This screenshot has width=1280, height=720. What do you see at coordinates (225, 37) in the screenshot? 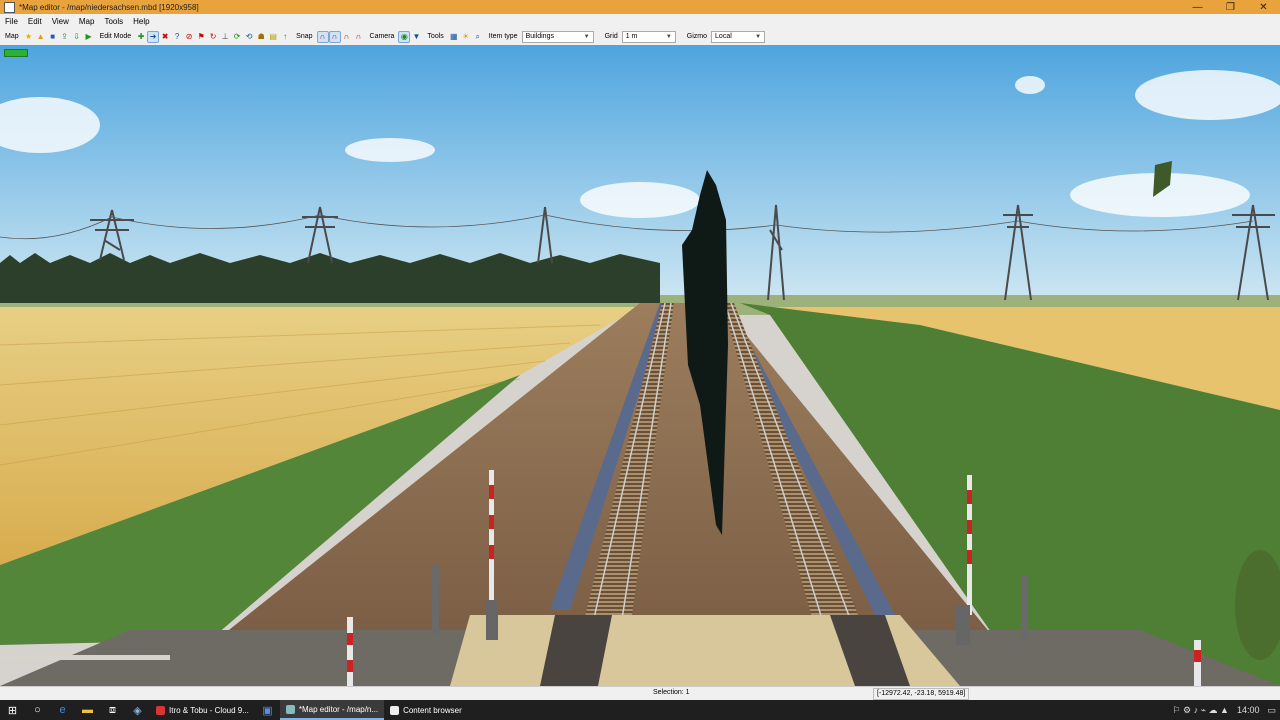
I see `pin-icon: ⊥` at bounding box center [225, 37].